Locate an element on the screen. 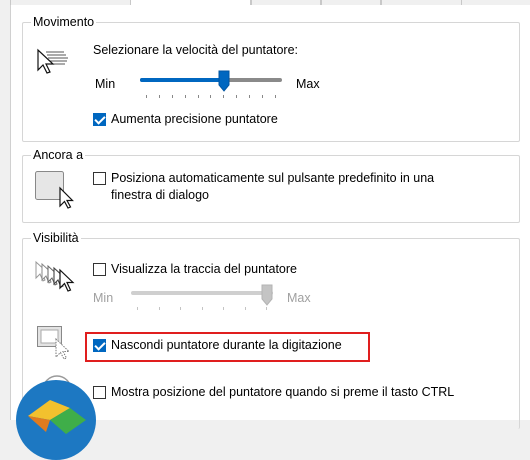 The height and width of the screenshot is (460, 530). pointer-speed-icon is located at coordinates (52, 61).